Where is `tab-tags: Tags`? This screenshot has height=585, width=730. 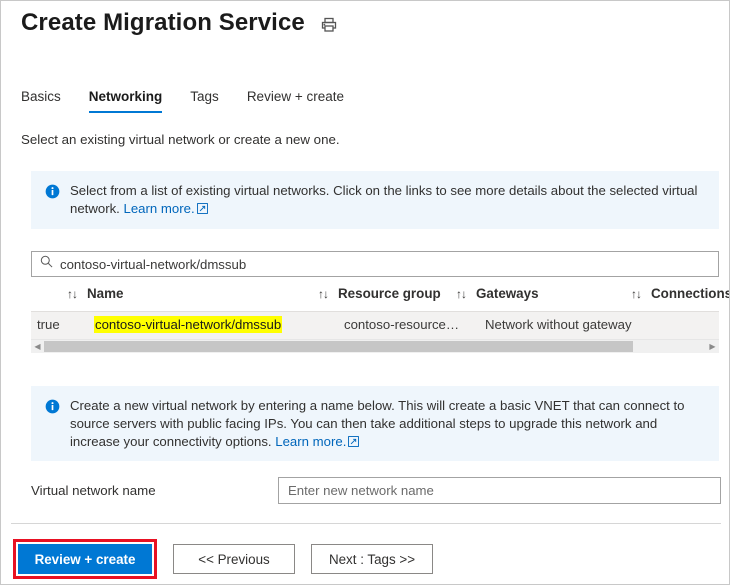
tab-tags: Tags is located at coordinates (204, 101).